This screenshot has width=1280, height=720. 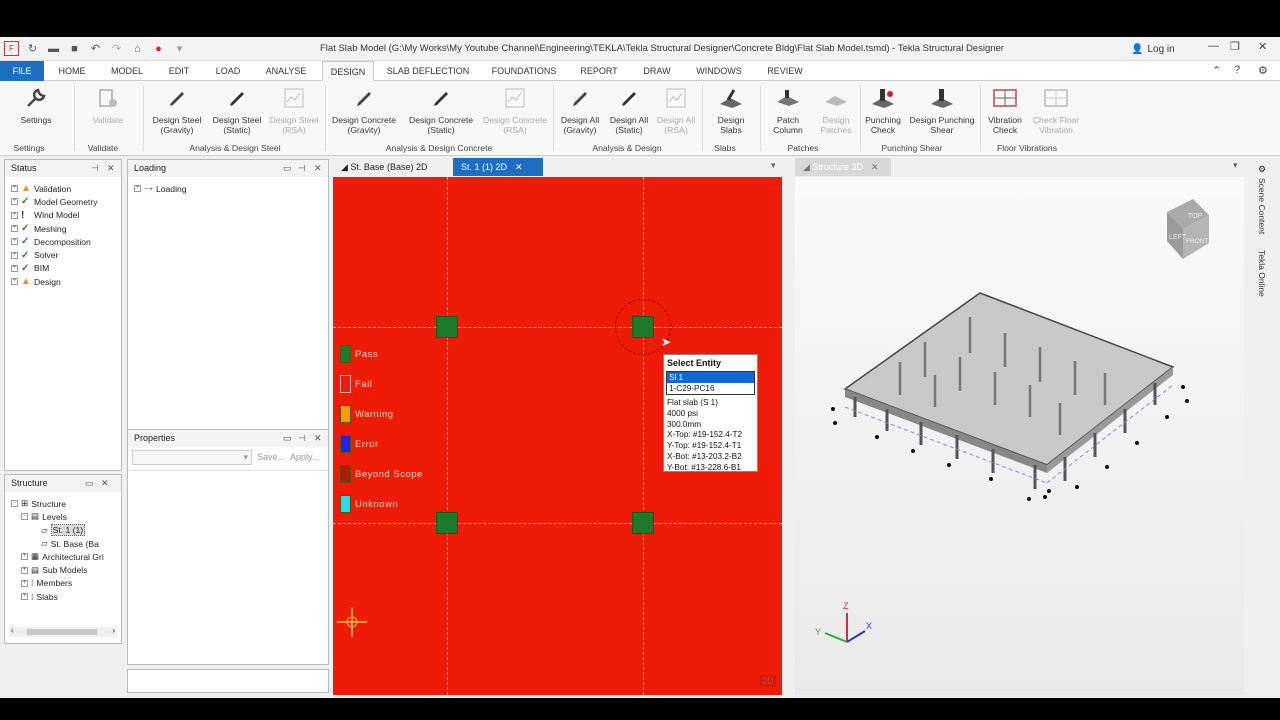 I want to click on collapse-ribbon-icon: ⌃, so click(x=1216, y=70).